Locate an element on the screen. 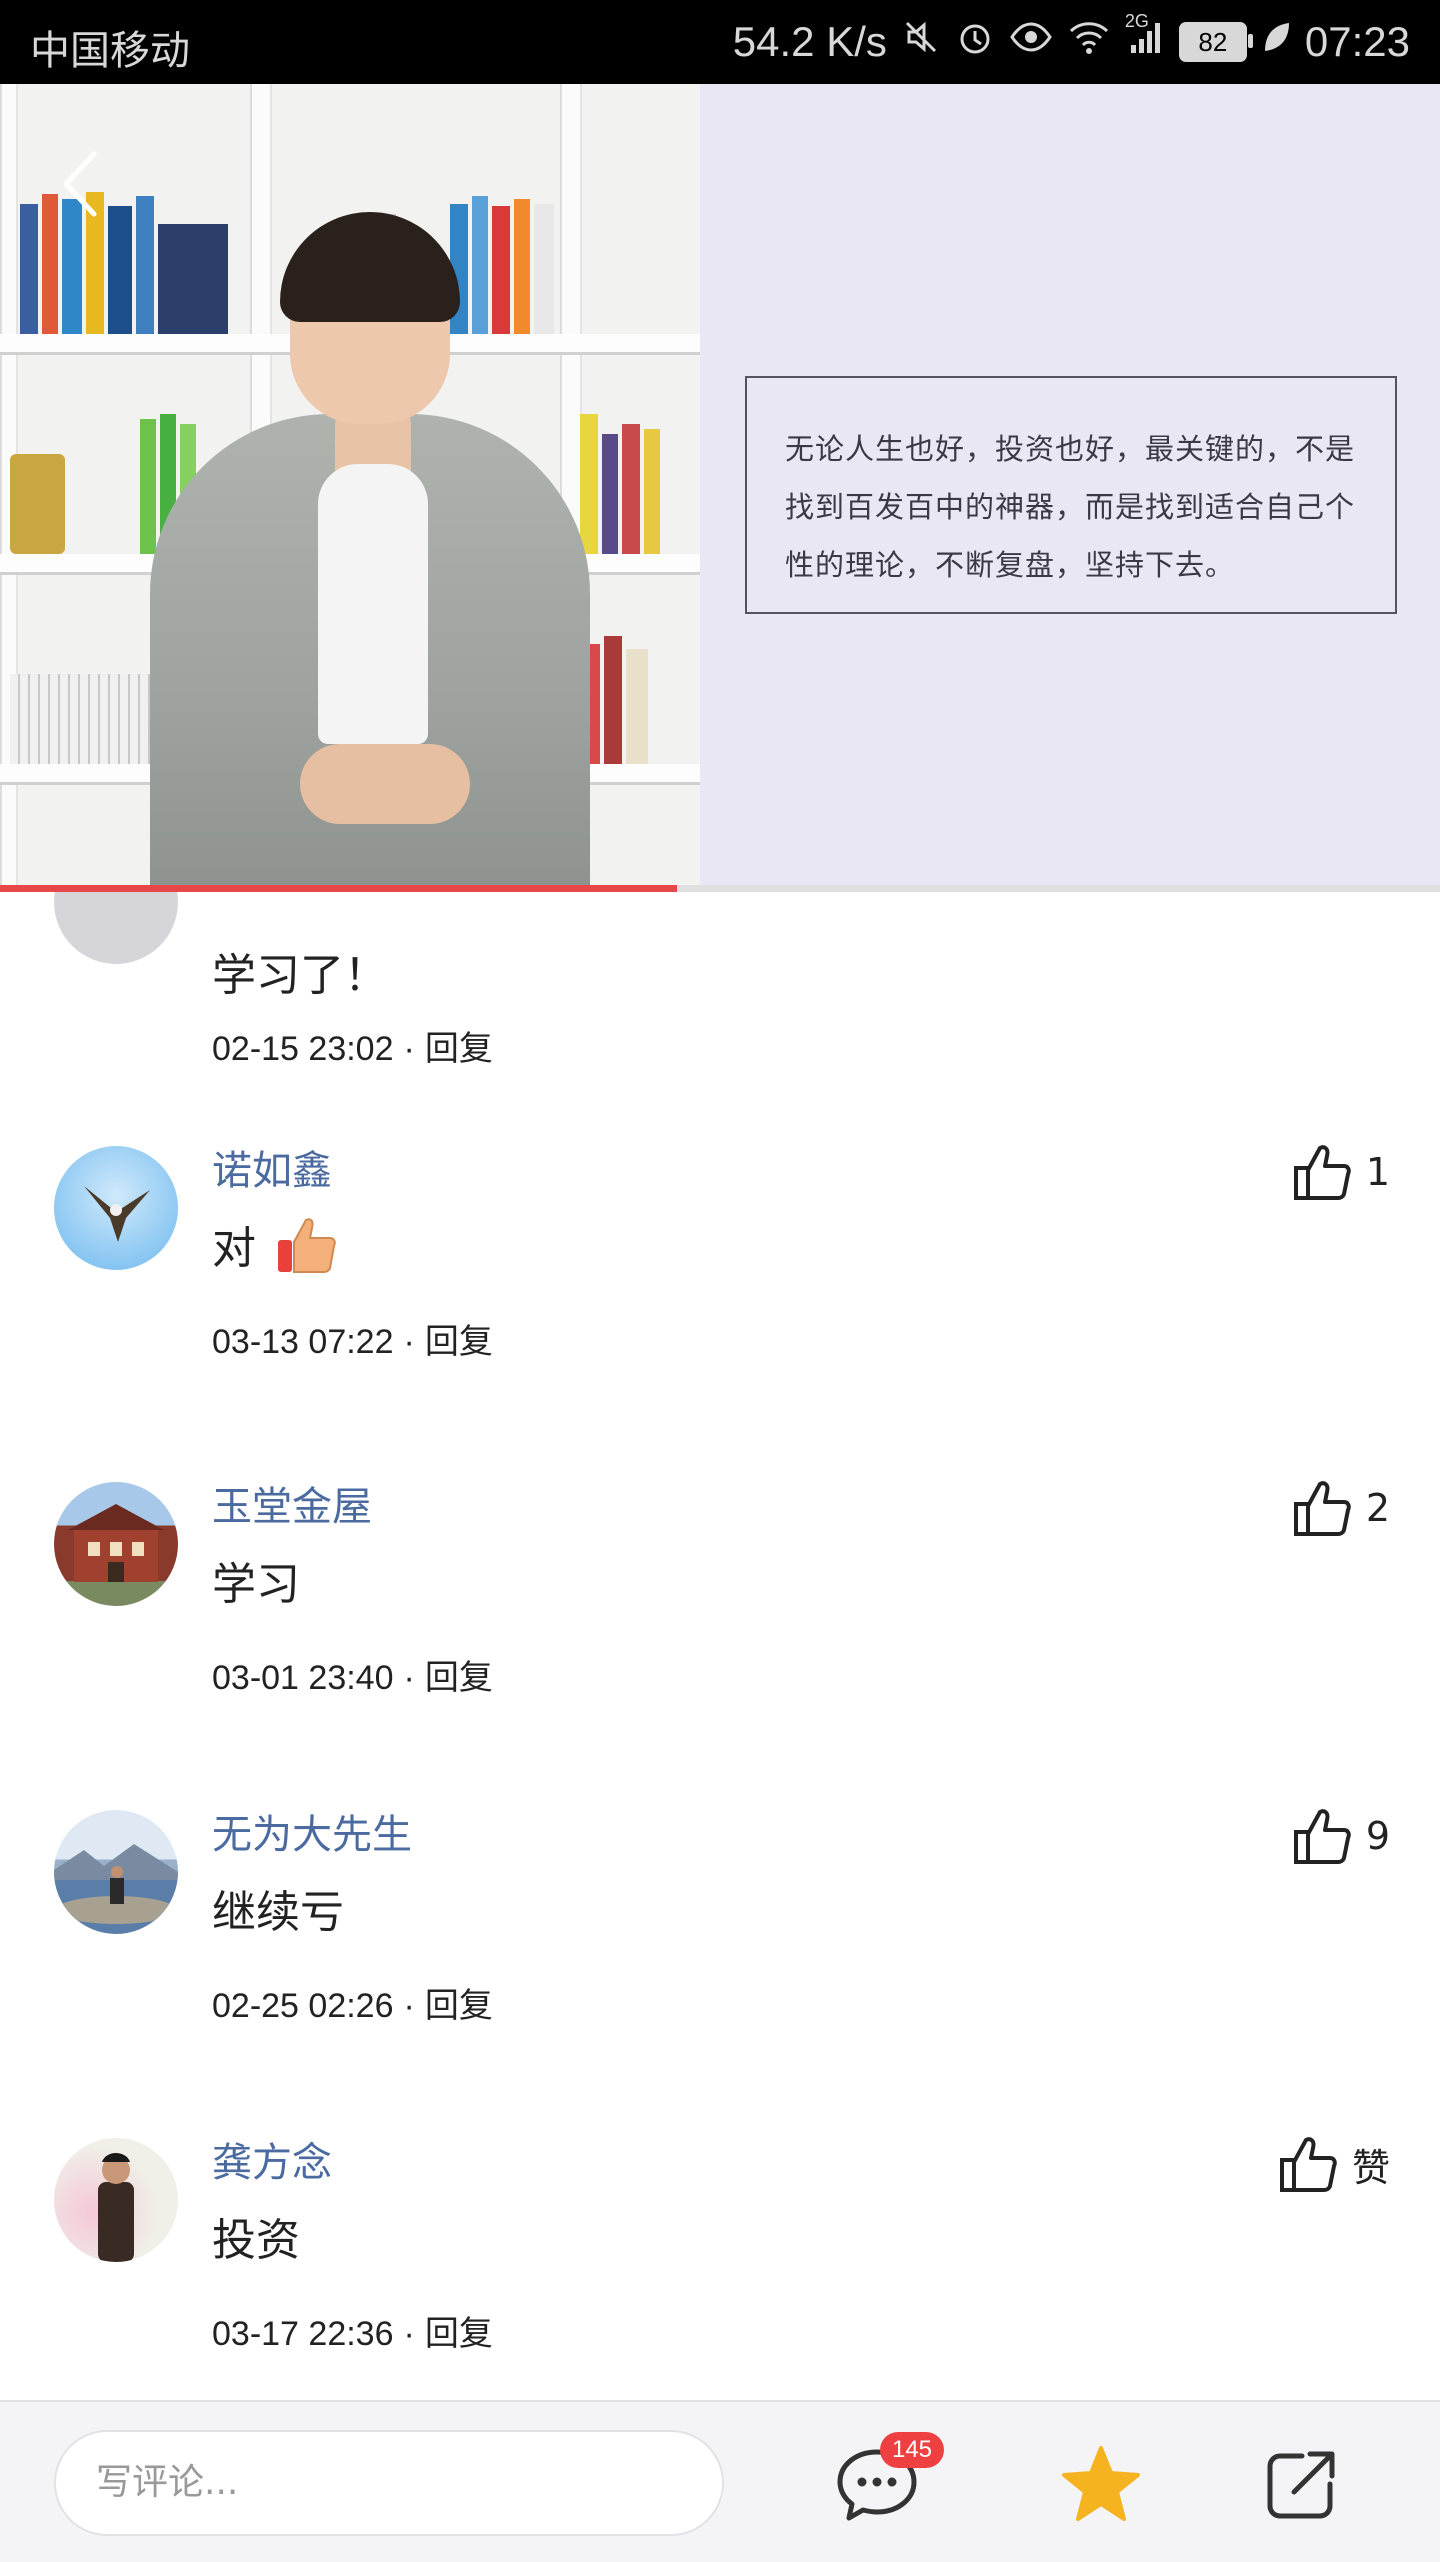  comment-time: 02-15 23:02 is located at coordinates (303, 1049).